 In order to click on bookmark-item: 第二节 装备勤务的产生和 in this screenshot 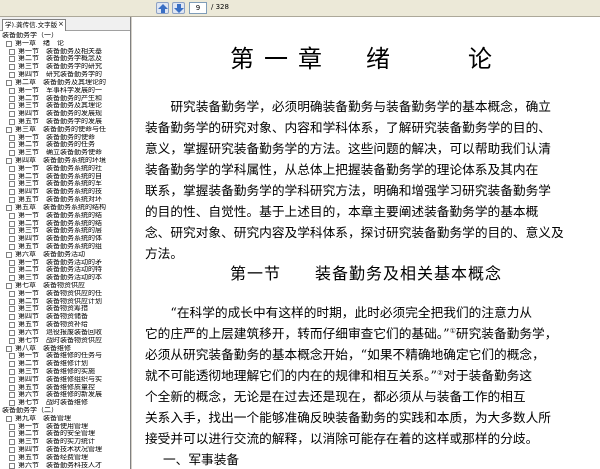, I will do `click(65, 99)`.